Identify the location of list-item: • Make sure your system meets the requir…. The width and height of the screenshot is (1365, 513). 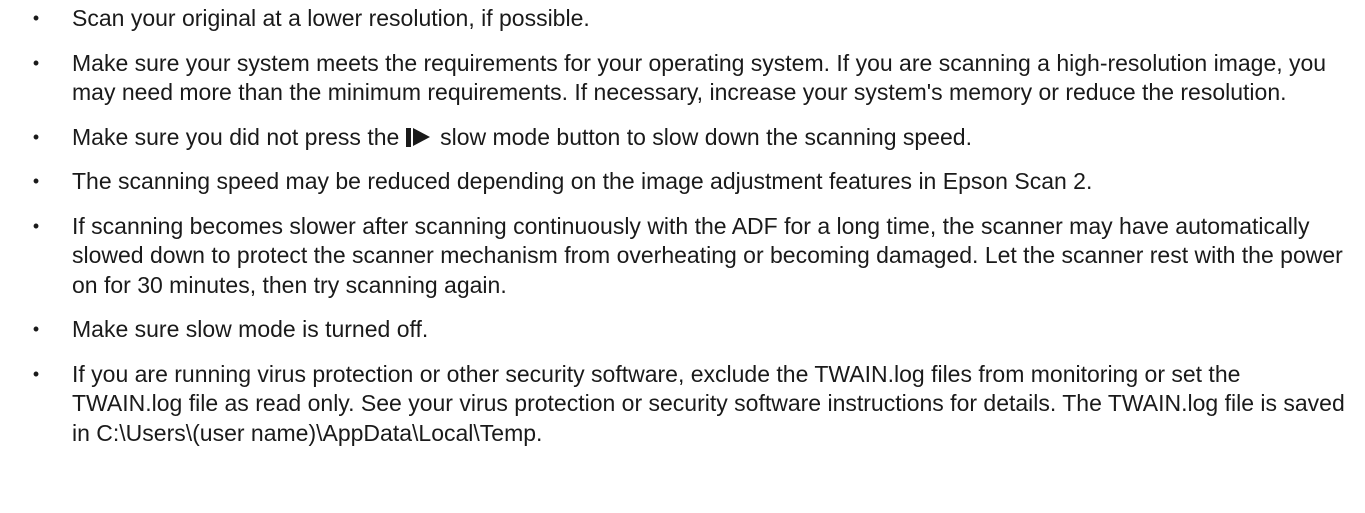
(687, 78).